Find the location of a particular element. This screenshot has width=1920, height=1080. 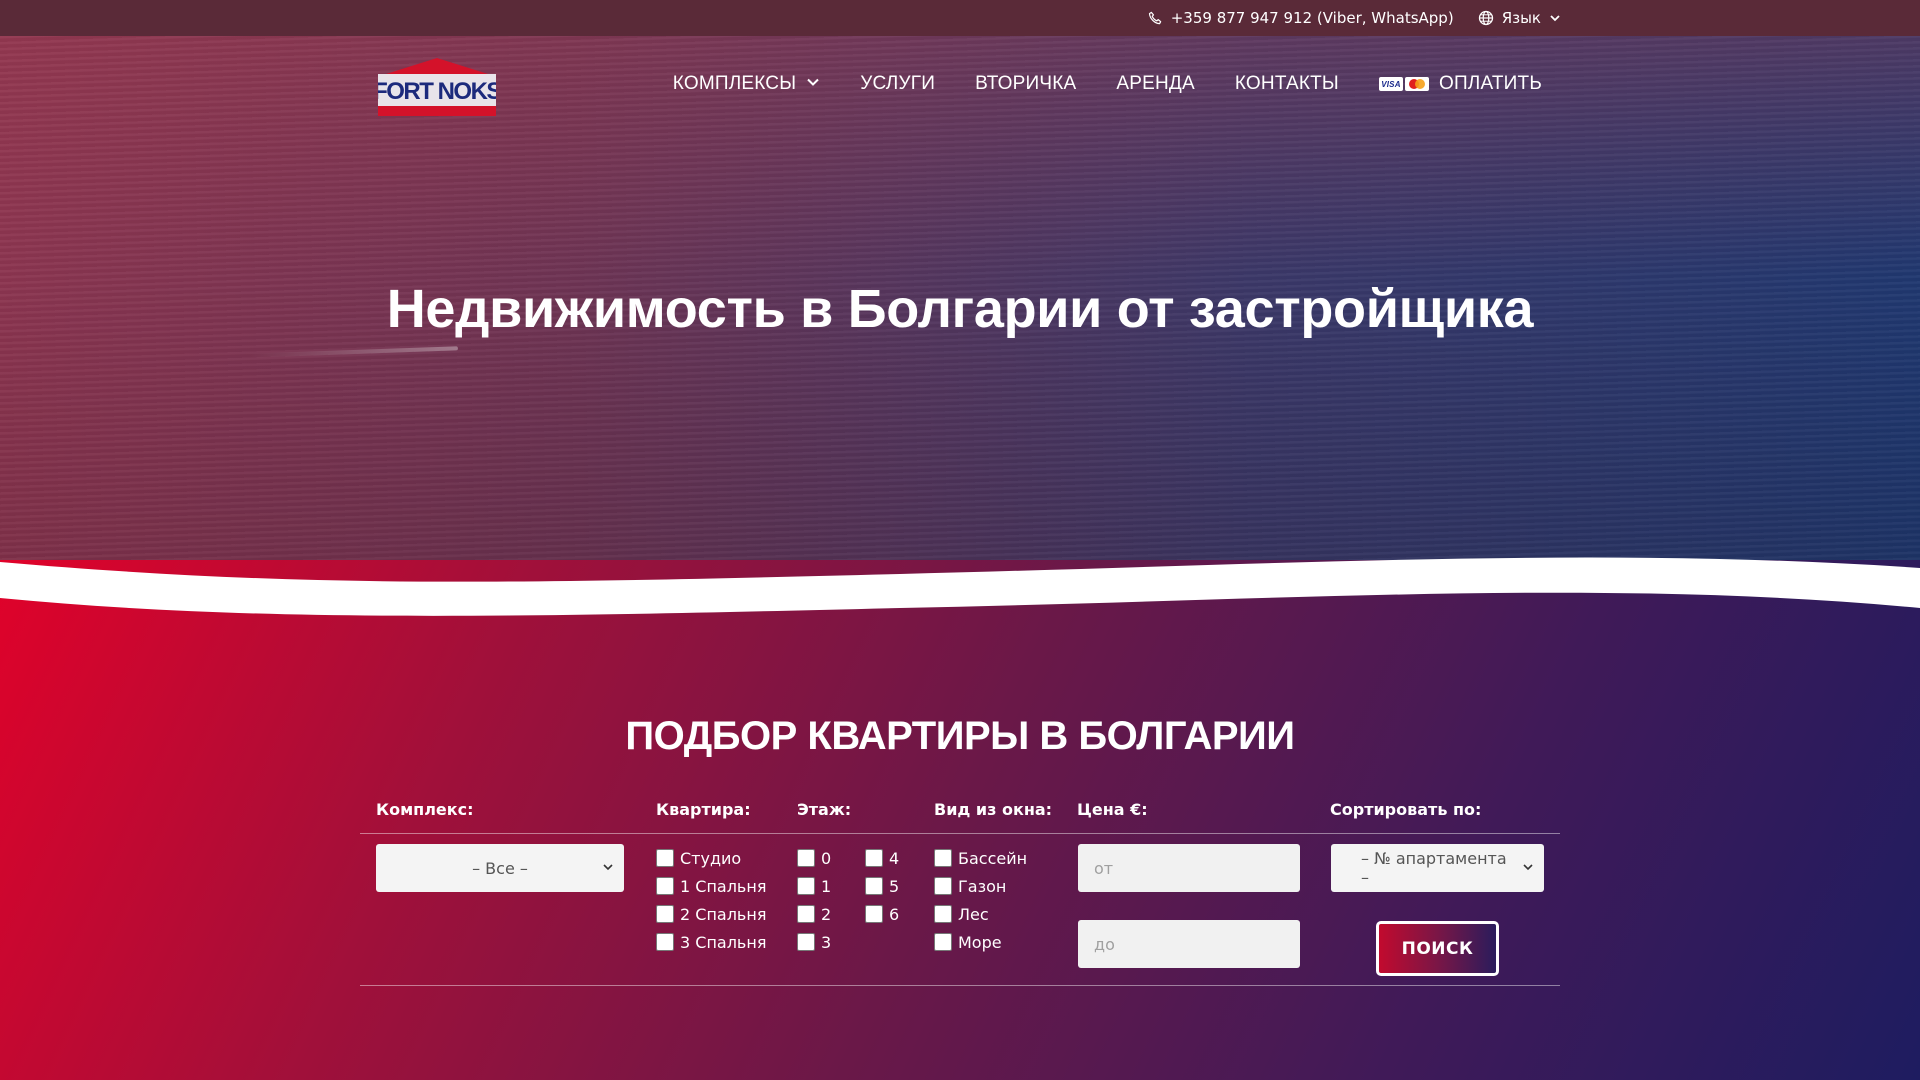

nav-label: КОМПЛЕКСЫ is located at coordinates (734, 83).